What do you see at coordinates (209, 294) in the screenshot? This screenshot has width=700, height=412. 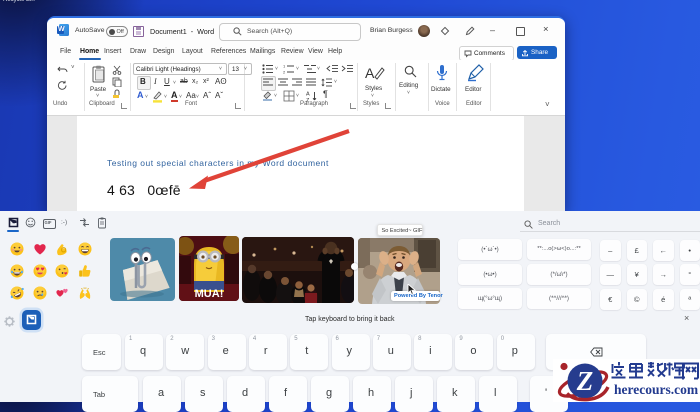 I see `svg-text: MUA!` at bounding box center [209, 294].